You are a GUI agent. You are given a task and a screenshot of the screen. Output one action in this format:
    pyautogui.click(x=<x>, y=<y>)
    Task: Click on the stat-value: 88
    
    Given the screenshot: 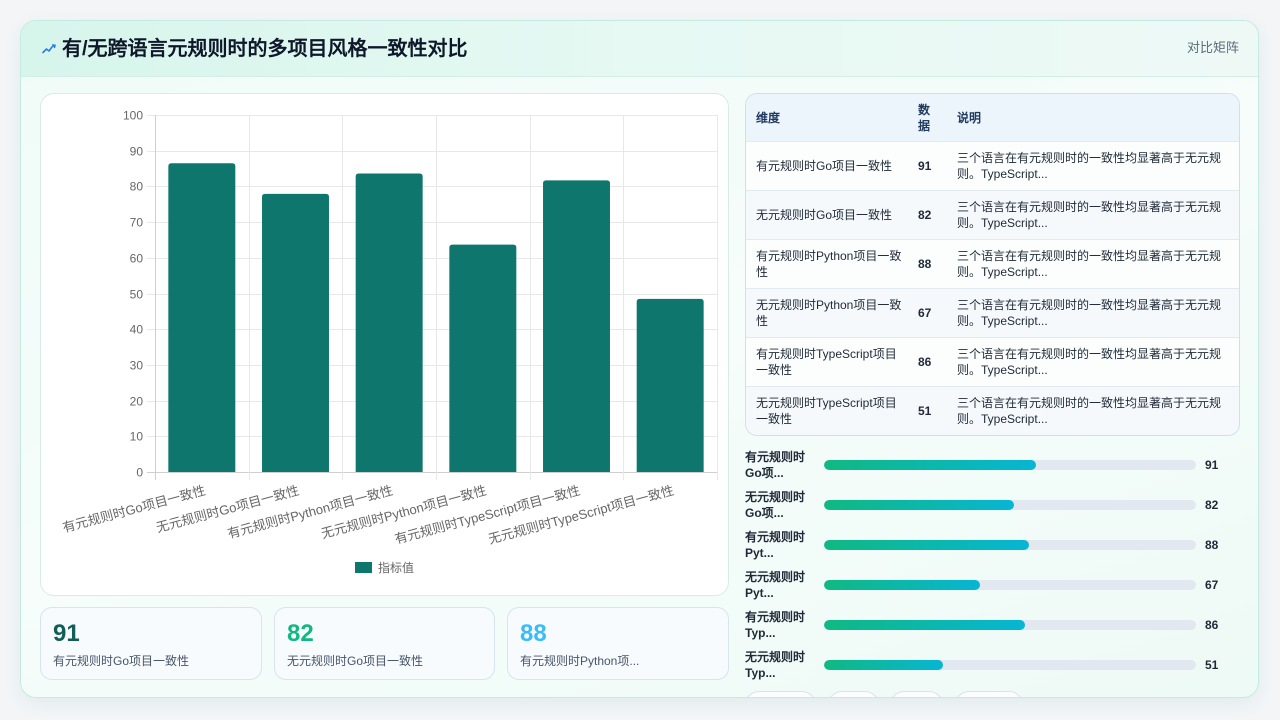 What is the action you would take?
    pyautogui.click(x=533, y=633)
    